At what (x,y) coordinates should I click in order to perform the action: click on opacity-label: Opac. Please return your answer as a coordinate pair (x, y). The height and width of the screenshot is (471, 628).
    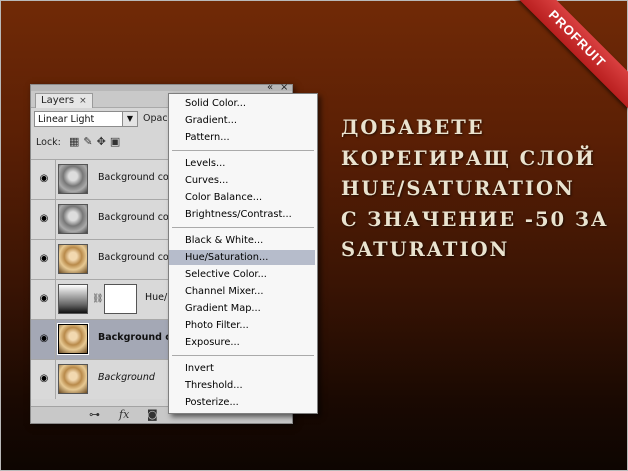
    Looking at the image, I should click on (155, 118).